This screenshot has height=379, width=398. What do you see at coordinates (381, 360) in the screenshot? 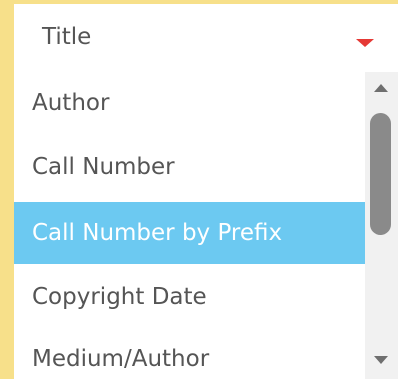
I see `scroll-down-arrow-icon` at bounding box center [381, 360].